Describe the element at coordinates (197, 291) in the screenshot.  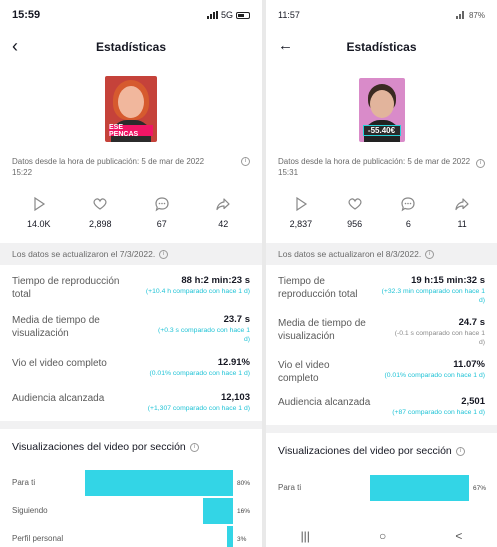
I see `metric-compare: (+10.4 h comparado con hace 1 d)` at that location.